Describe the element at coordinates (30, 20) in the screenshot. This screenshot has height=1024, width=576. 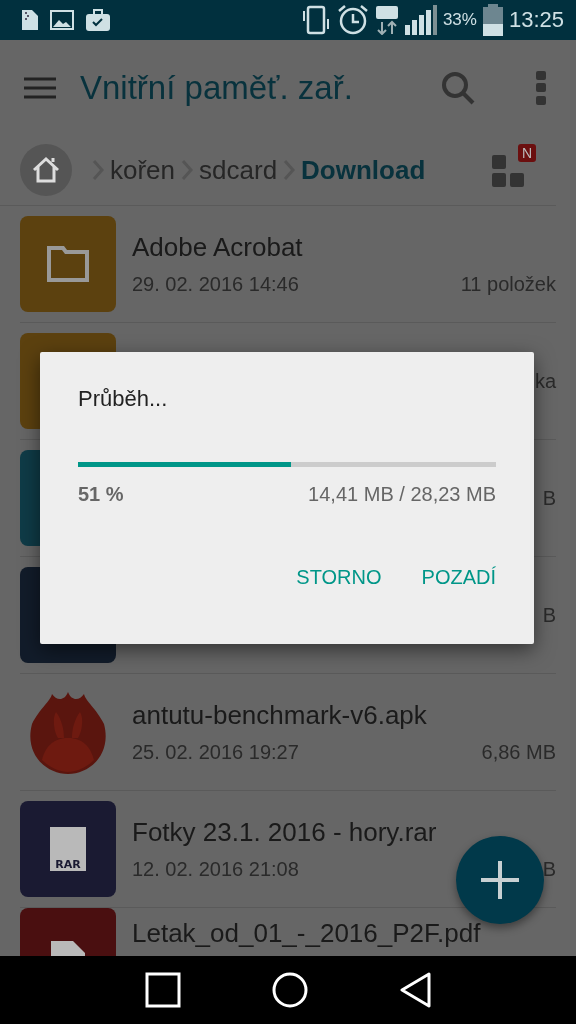
I see `zip-file-icon` at that location.